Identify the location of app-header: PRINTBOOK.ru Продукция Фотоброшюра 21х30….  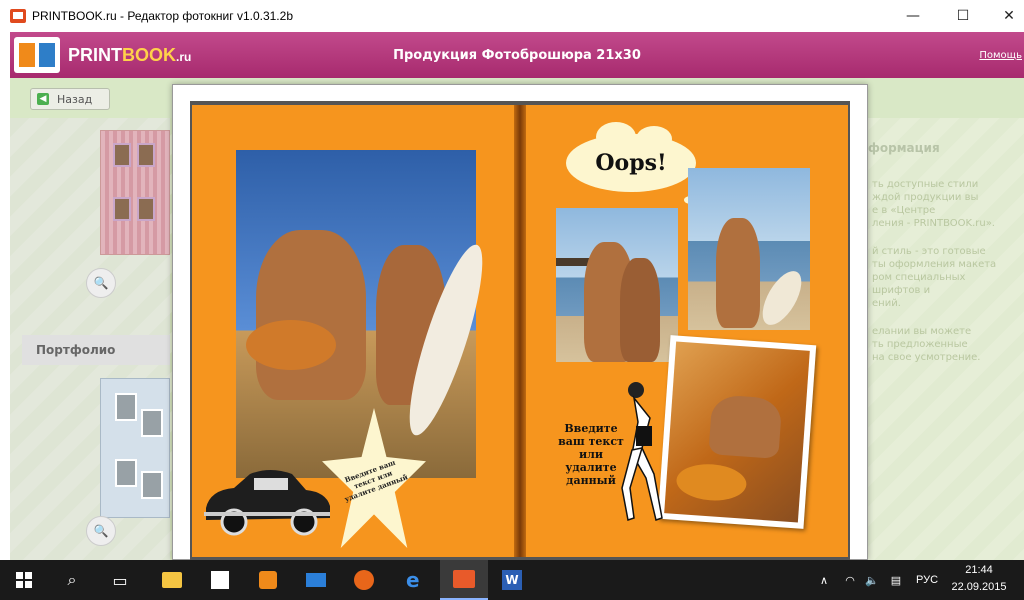
(517, 55).